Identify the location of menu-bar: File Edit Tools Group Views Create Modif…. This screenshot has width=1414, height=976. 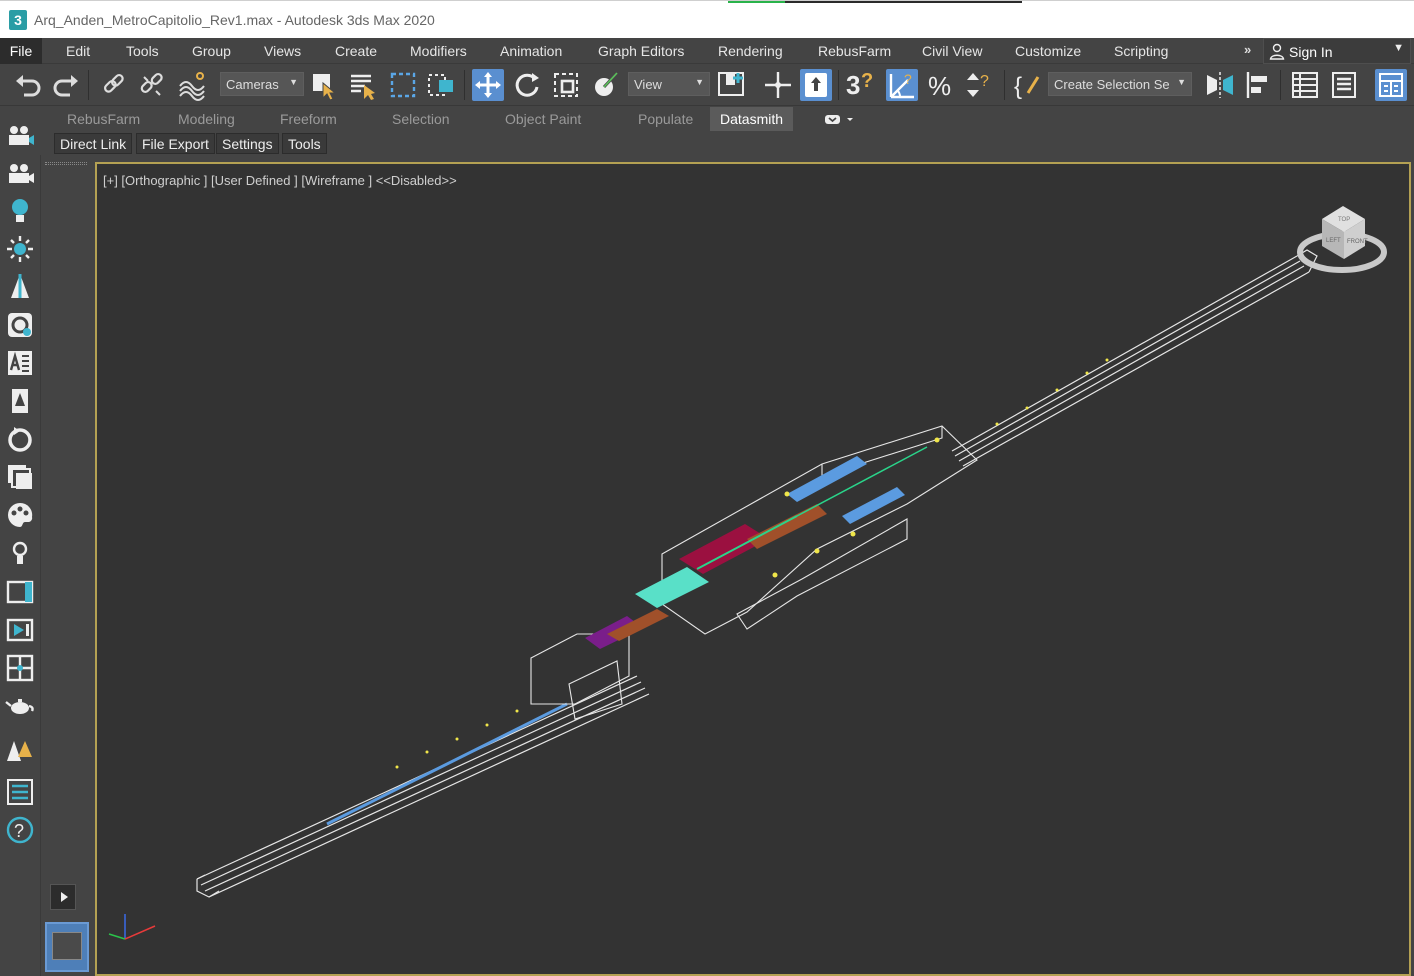
(707, 51).